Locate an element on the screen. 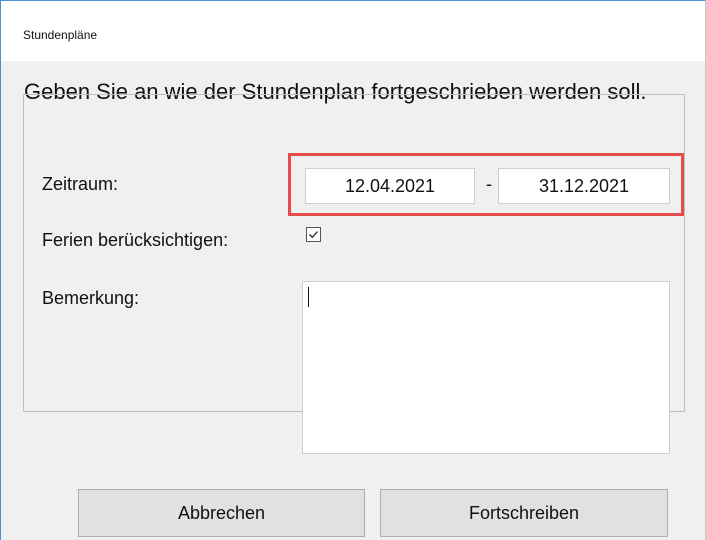 The height and width of the screenshot is (540, 706). ferien-label: Ferien berücksichtigen: is located at coordinates (135, 240).